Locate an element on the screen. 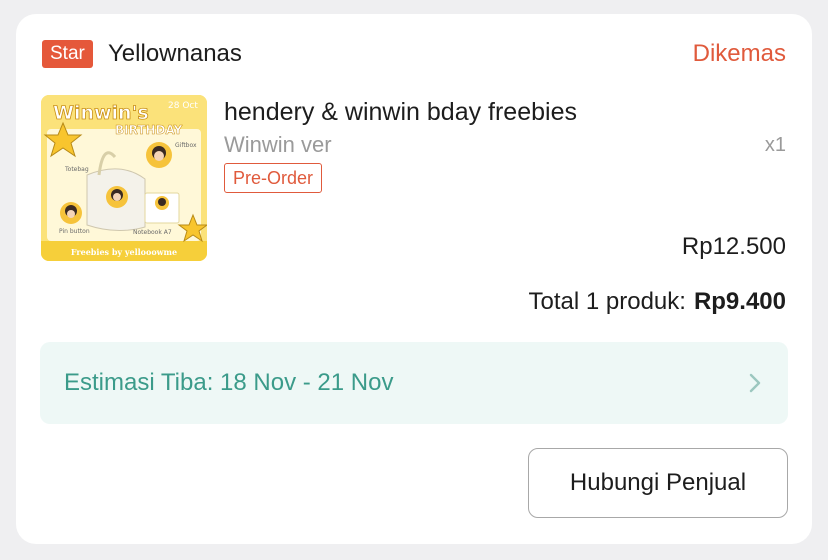  product-title: hendery & winwin bday freebies is located at coordinates (400, 112).